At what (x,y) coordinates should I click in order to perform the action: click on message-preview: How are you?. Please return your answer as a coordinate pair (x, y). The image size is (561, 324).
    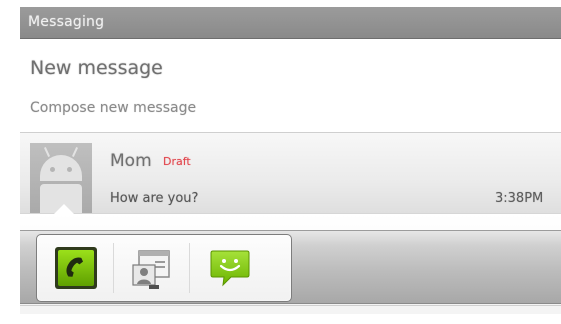
    Looking at the image, I should click on (154, 198).